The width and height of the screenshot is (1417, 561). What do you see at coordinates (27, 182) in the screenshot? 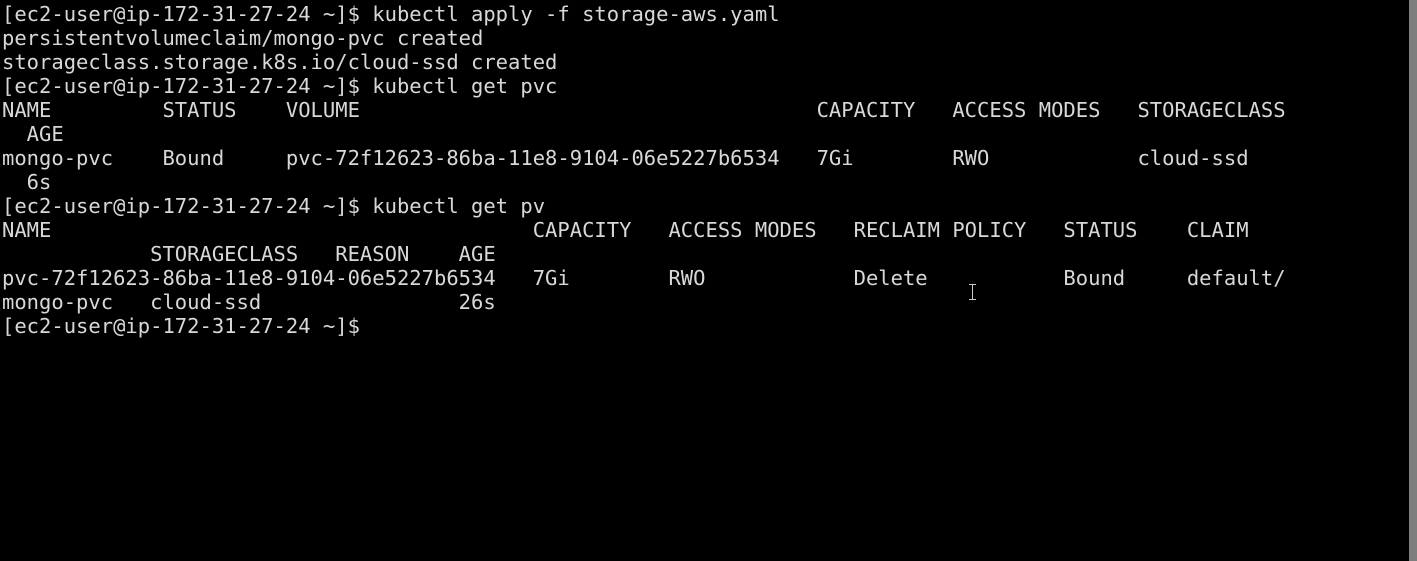
I see `table-row: 6s` at bounding box center [27, 182].